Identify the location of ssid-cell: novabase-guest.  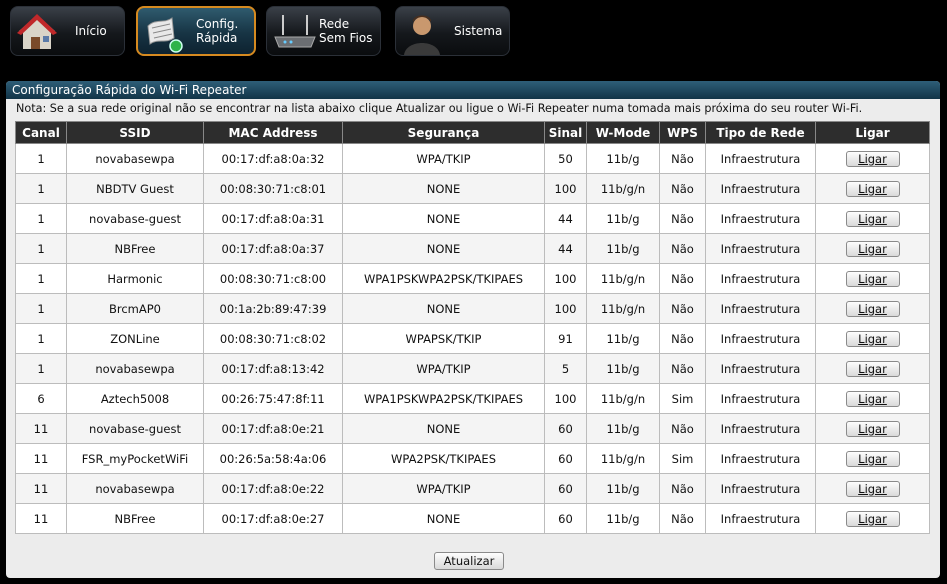
(135, 428).